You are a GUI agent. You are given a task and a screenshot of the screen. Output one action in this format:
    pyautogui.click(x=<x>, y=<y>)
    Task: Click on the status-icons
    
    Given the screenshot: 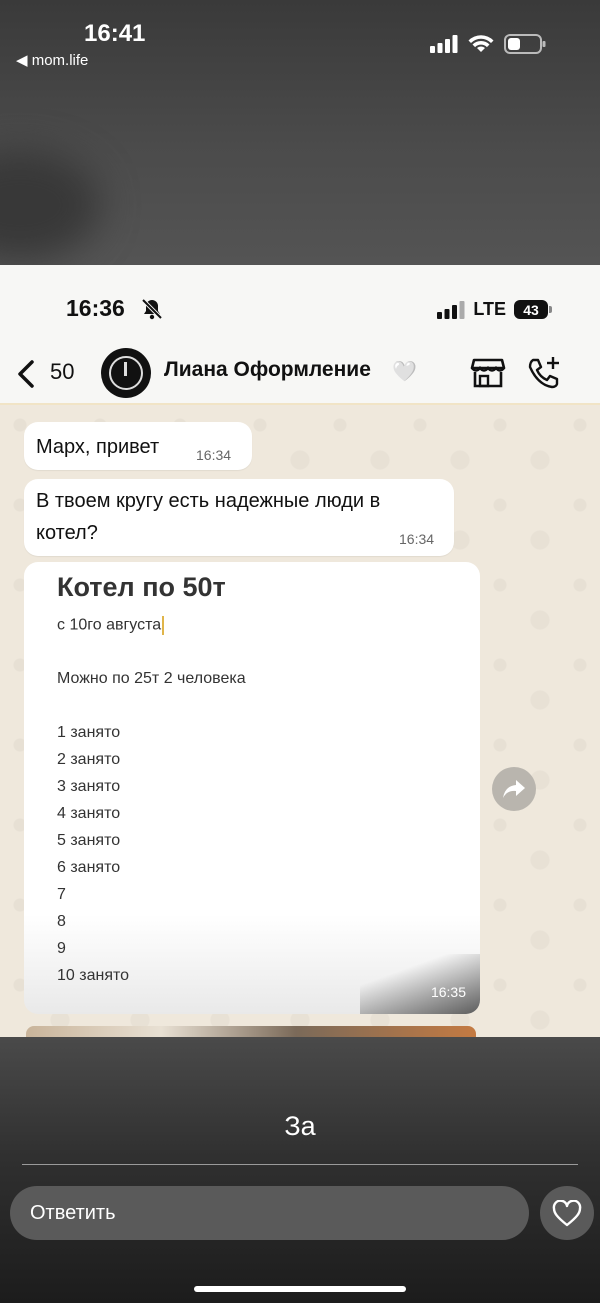 What is the action you would take?
    pyautogui.click(x=488, y=44)
    